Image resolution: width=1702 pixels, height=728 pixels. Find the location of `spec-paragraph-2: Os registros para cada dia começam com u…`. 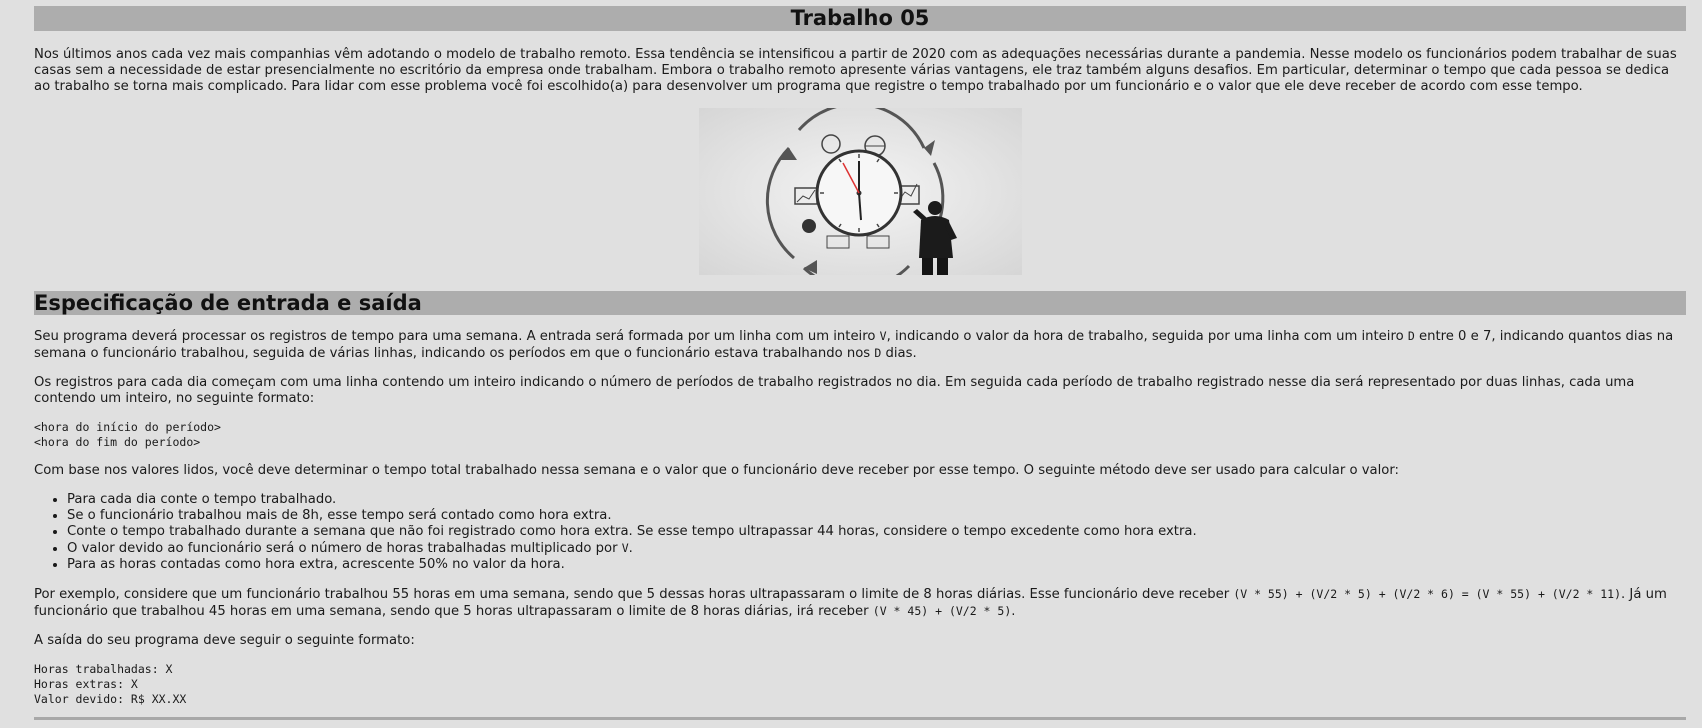

spec-paragraph-2: Os registros para cada dia começam com u… is located at coordinates (834, 390).